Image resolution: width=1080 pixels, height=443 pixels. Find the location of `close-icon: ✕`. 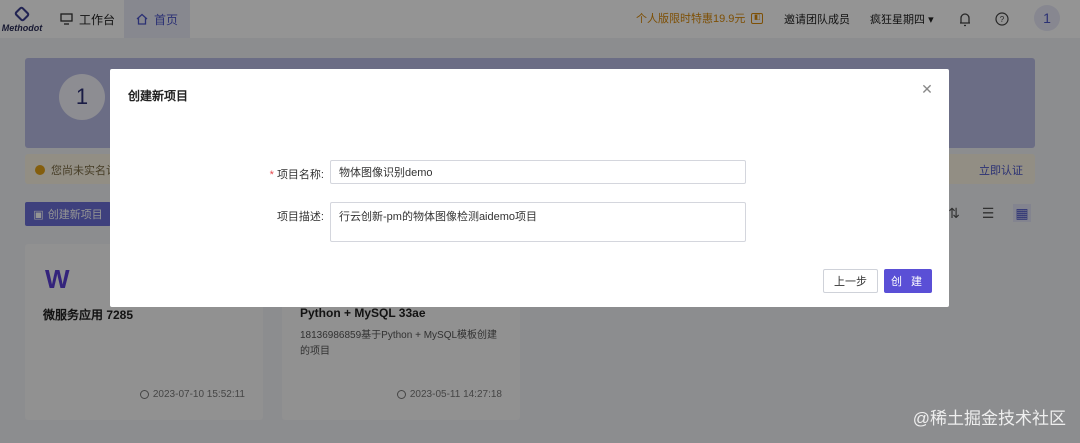

close-icon: ✕ is located at coordinates (927, 89).